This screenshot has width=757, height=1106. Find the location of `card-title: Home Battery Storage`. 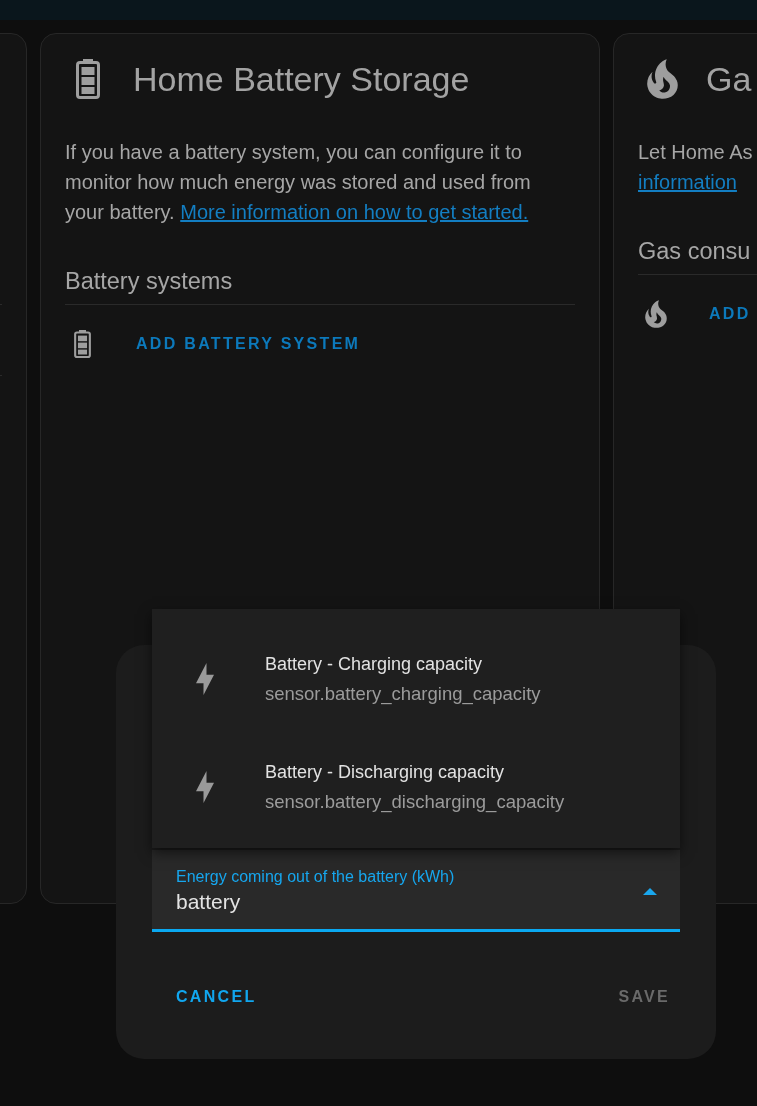

card-title: Home Battery Storage is located at coordinates (301, 79).